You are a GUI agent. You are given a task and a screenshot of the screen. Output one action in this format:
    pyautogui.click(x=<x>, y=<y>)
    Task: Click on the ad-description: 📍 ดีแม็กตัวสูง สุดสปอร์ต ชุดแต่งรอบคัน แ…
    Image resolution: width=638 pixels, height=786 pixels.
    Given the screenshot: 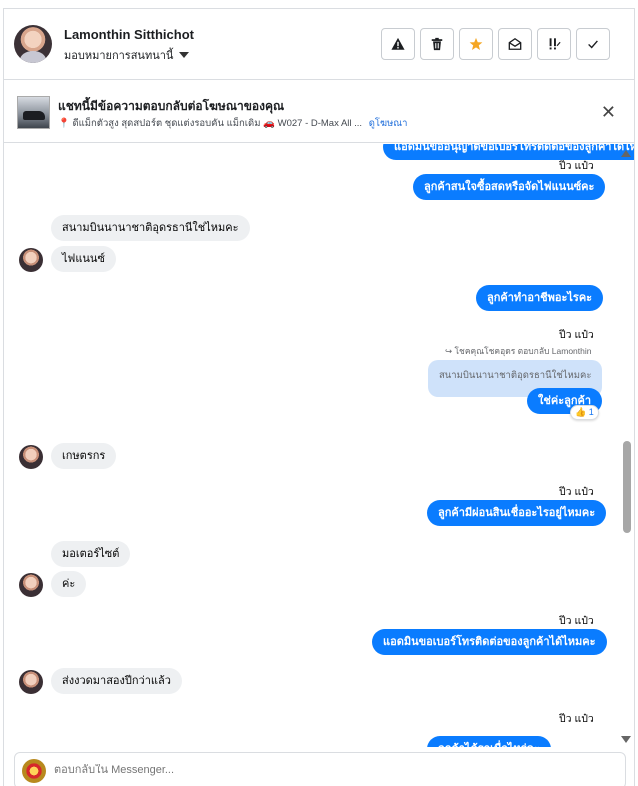 What is the action you would take?
    pyautogui.click(x=232, y=123)
    